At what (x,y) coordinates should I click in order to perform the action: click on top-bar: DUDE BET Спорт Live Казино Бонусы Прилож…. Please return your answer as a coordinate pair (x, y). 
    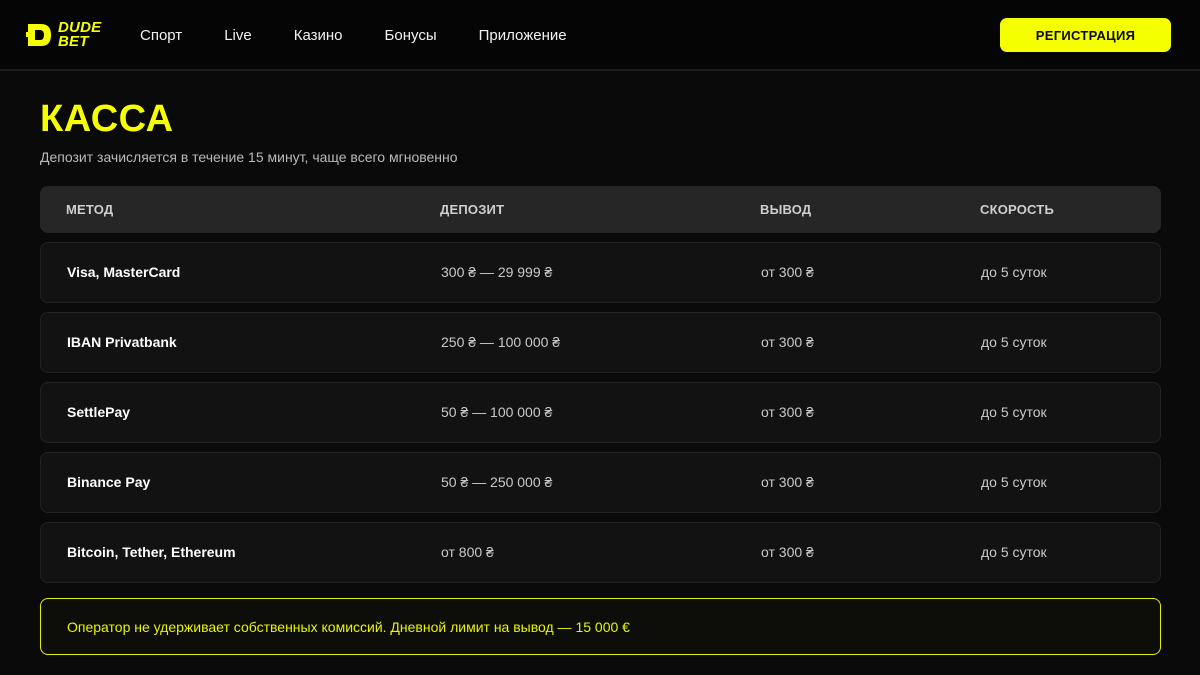
    Looking at the image, I should click on (600, 35).